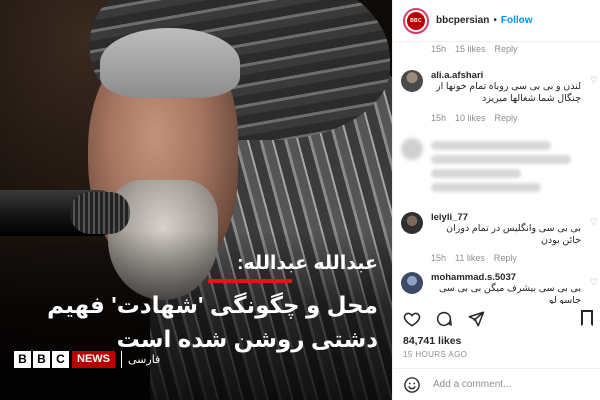  What do you see at coordinates (435, 354) in the screenshot?
I see `post-time-ago: 15 HOURS AGO` at bounding box center [435, 354].